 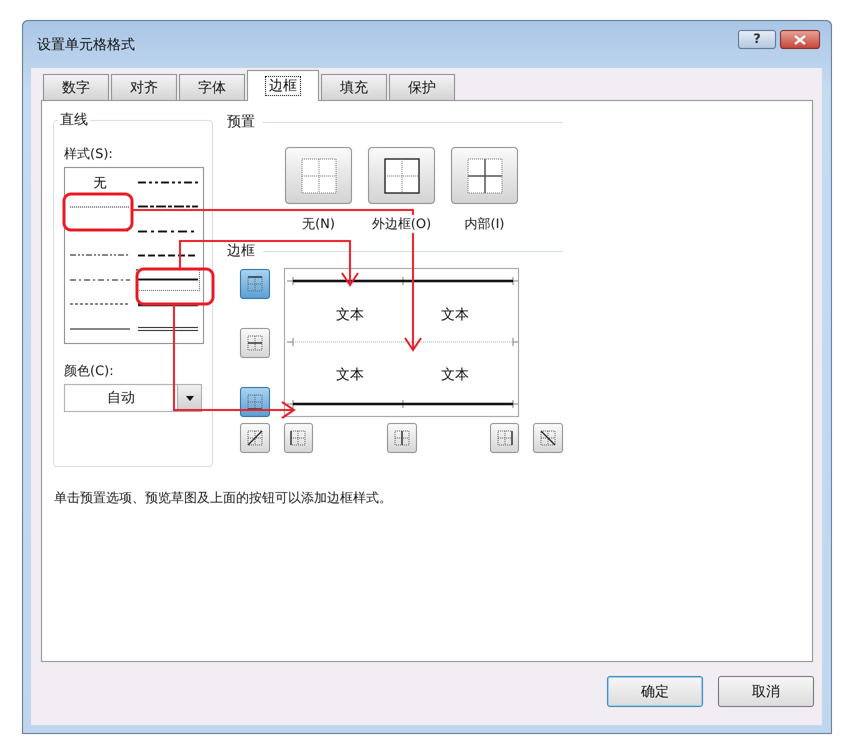 I want to click on section-label: 预置, so click(x=241, y=122).